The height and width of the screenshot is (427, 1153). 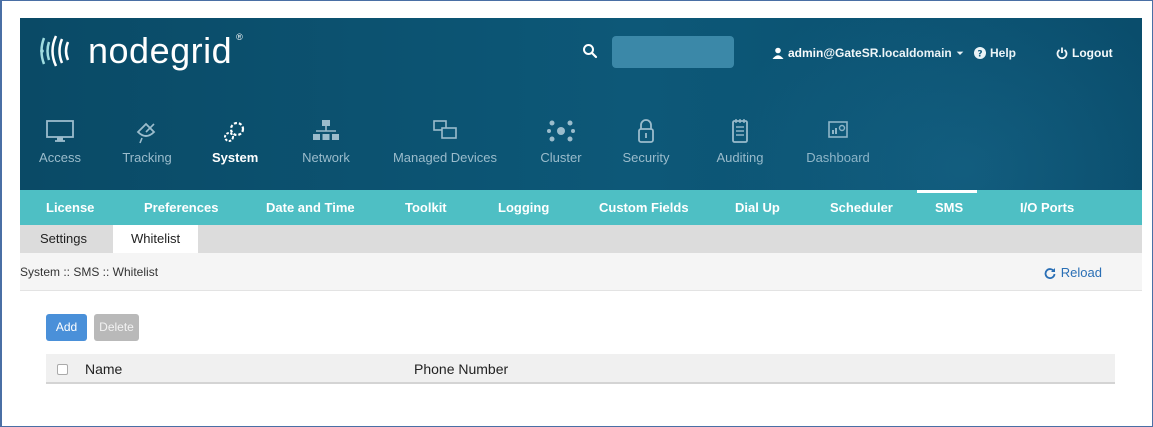 What do you see at coordinates (590, 51) in the screenshot?
I see `search-icon` at bounding box center [590, 51].